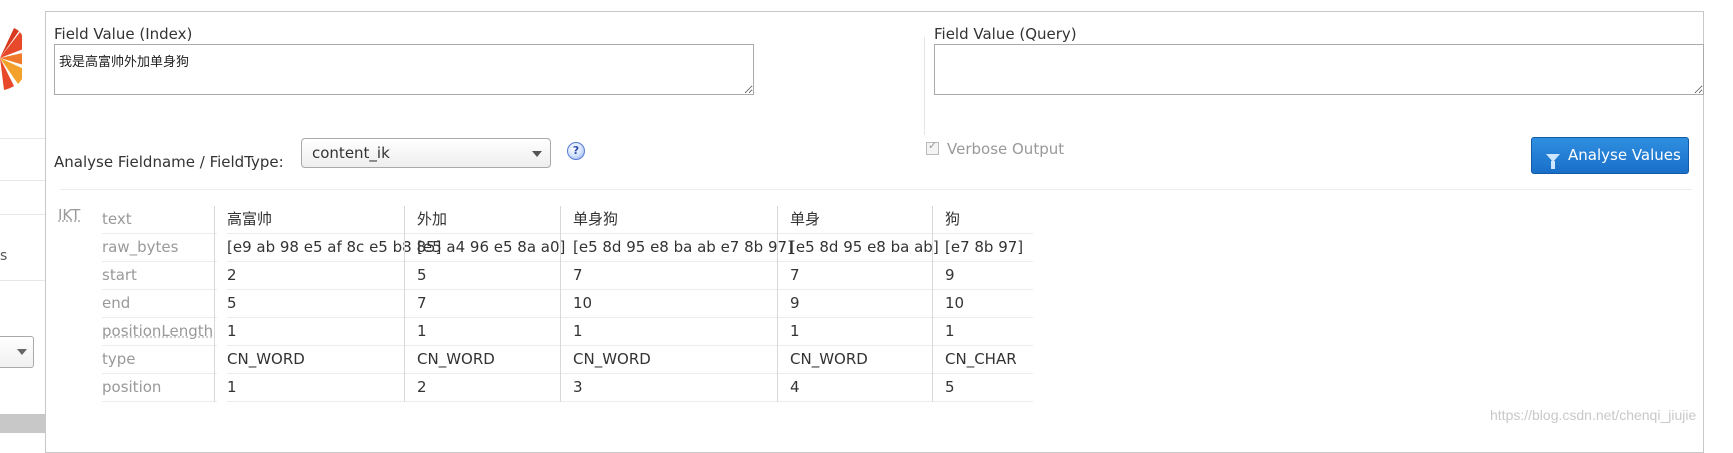 Image resolution: width=1733 pixels, height=453 pixels. What do you see at coordinates (989, 360) in the screenshot?
I see `token-type: CN_CHAR` at bounding box center [989, 360].